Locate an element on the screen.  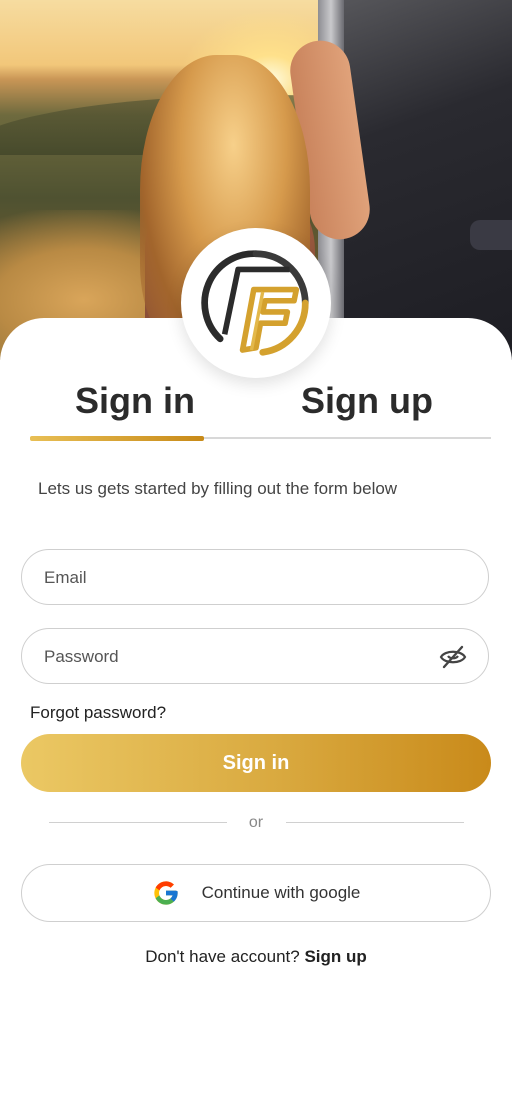
auth-tabs: Sign in Sign up is located at coordinates (260, 405).